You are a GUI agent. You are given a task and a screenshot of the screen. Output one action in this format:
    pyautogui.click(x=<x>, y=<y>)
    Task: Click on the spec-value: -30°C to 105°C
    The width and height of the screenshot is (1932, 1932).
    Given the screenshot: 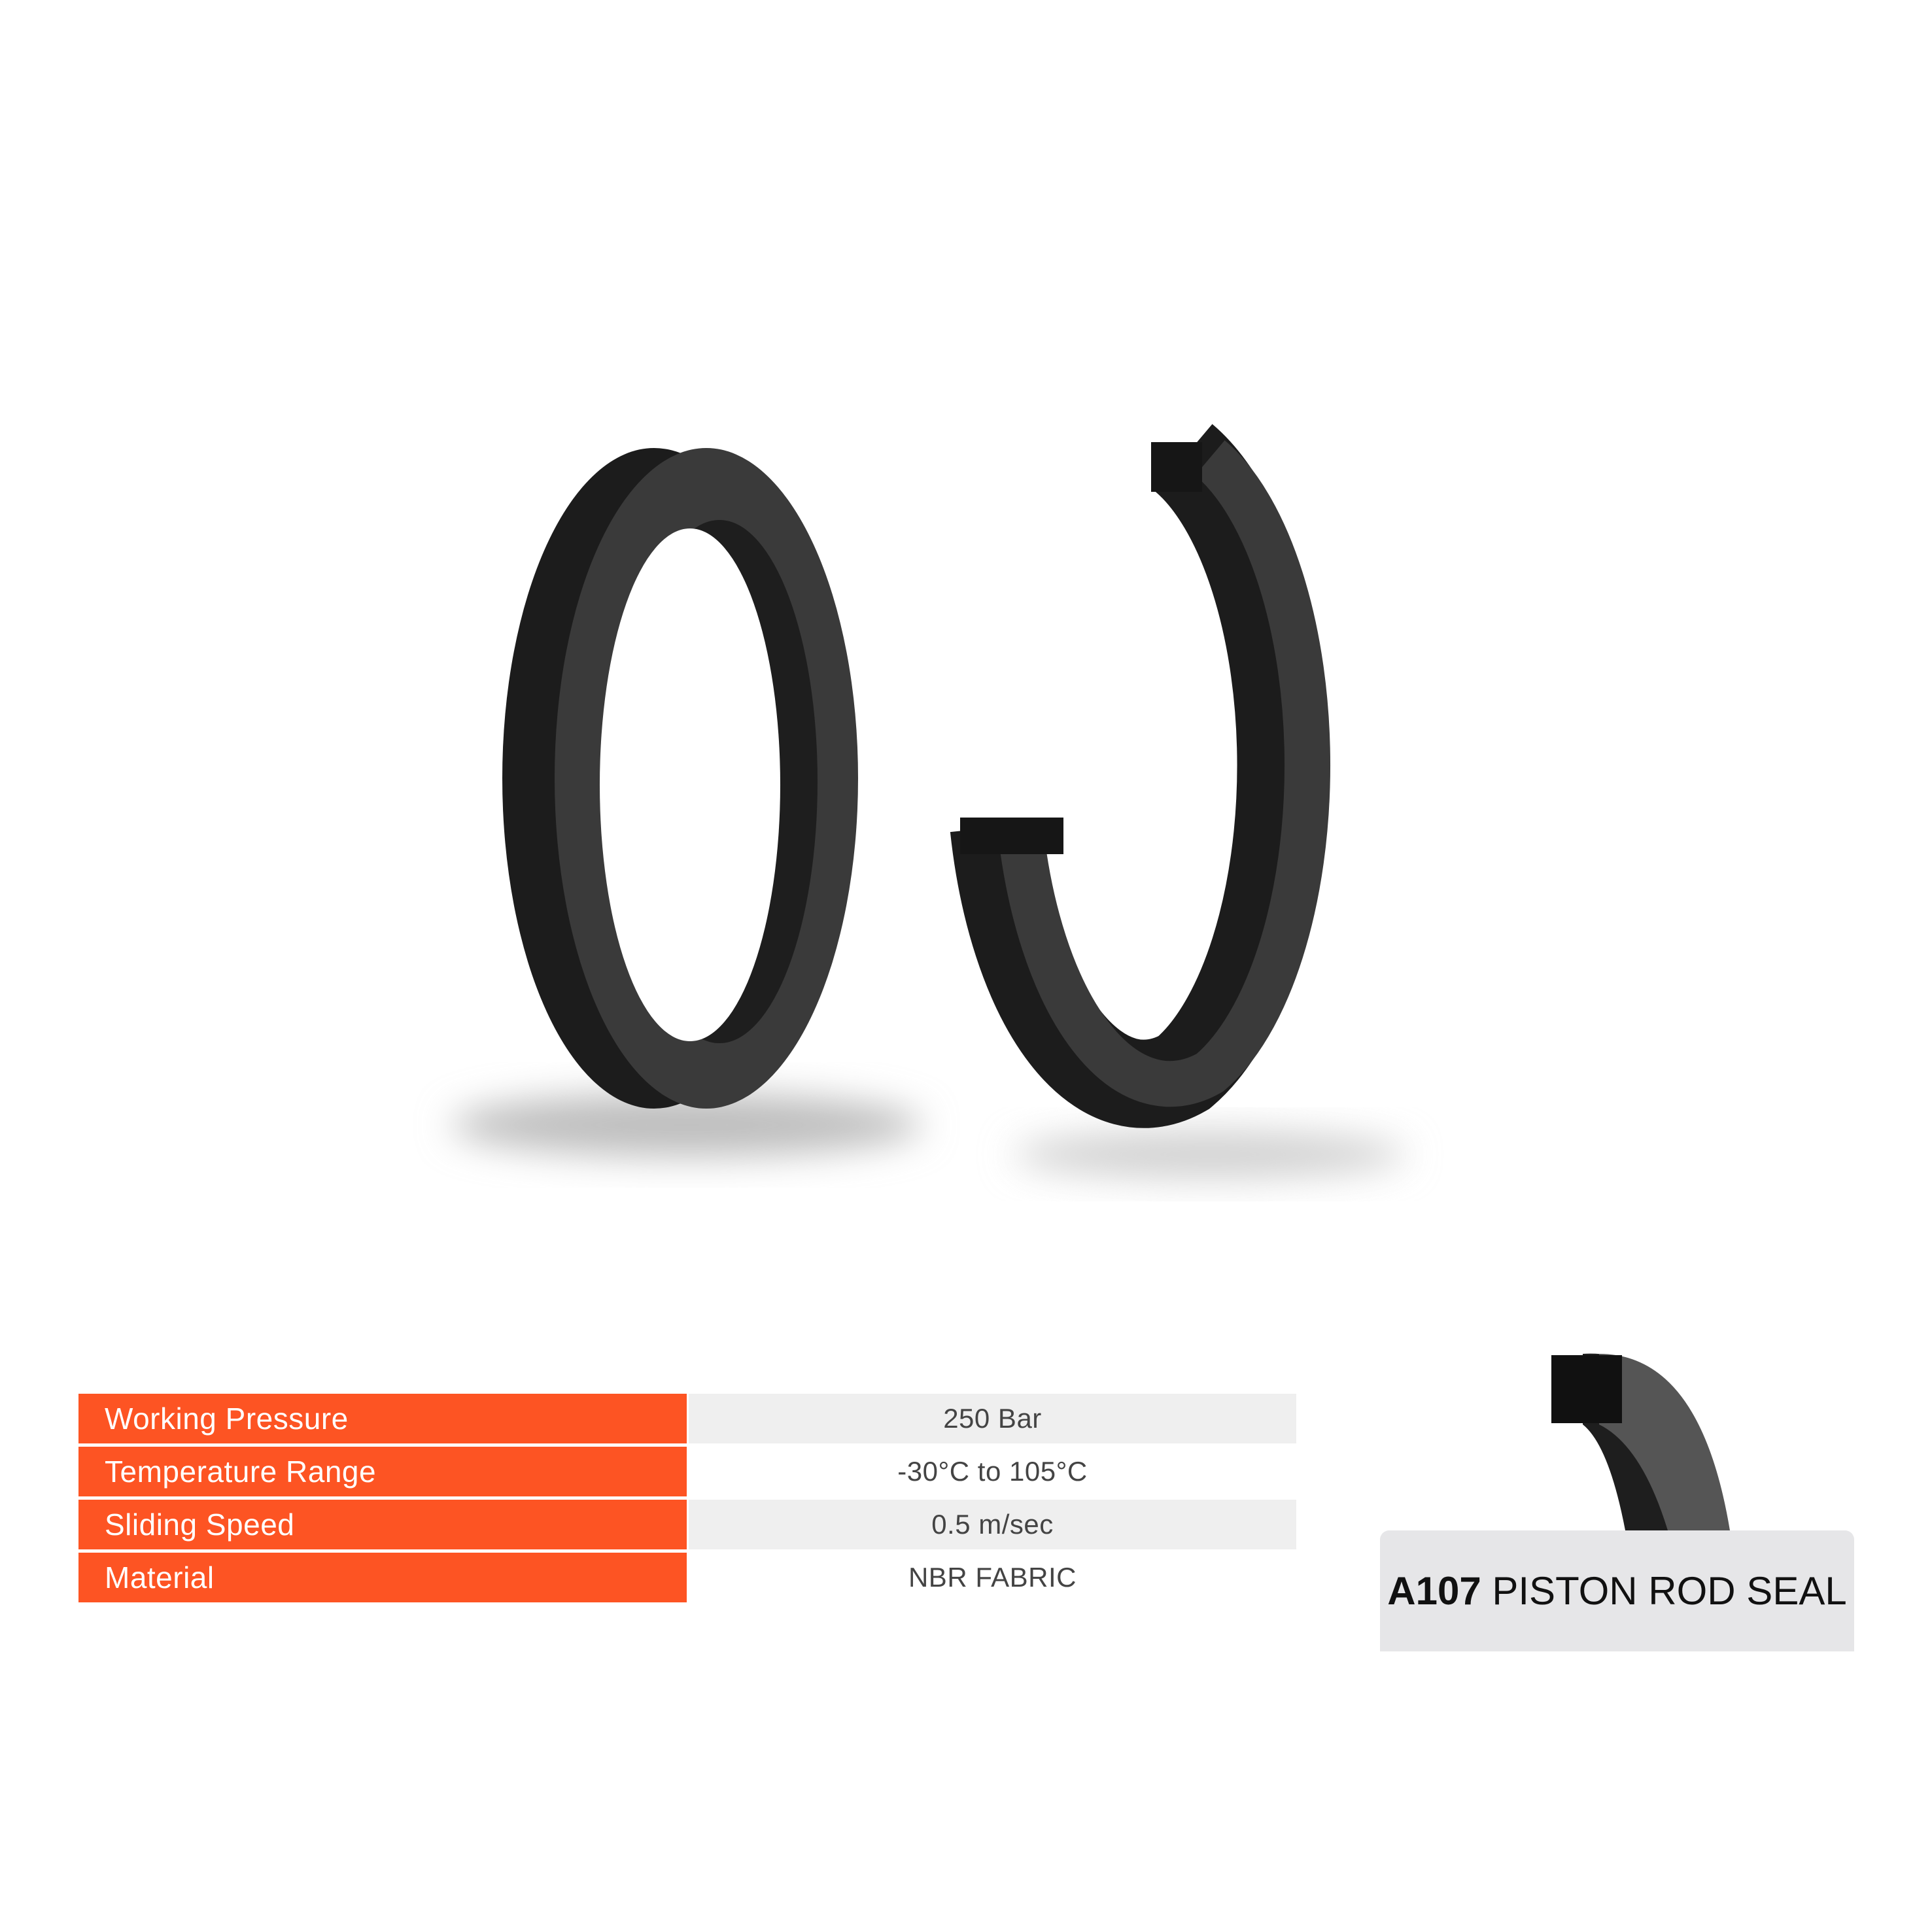 What is the action you would take?
    pyautogui.click(x=992, y=1471)
    